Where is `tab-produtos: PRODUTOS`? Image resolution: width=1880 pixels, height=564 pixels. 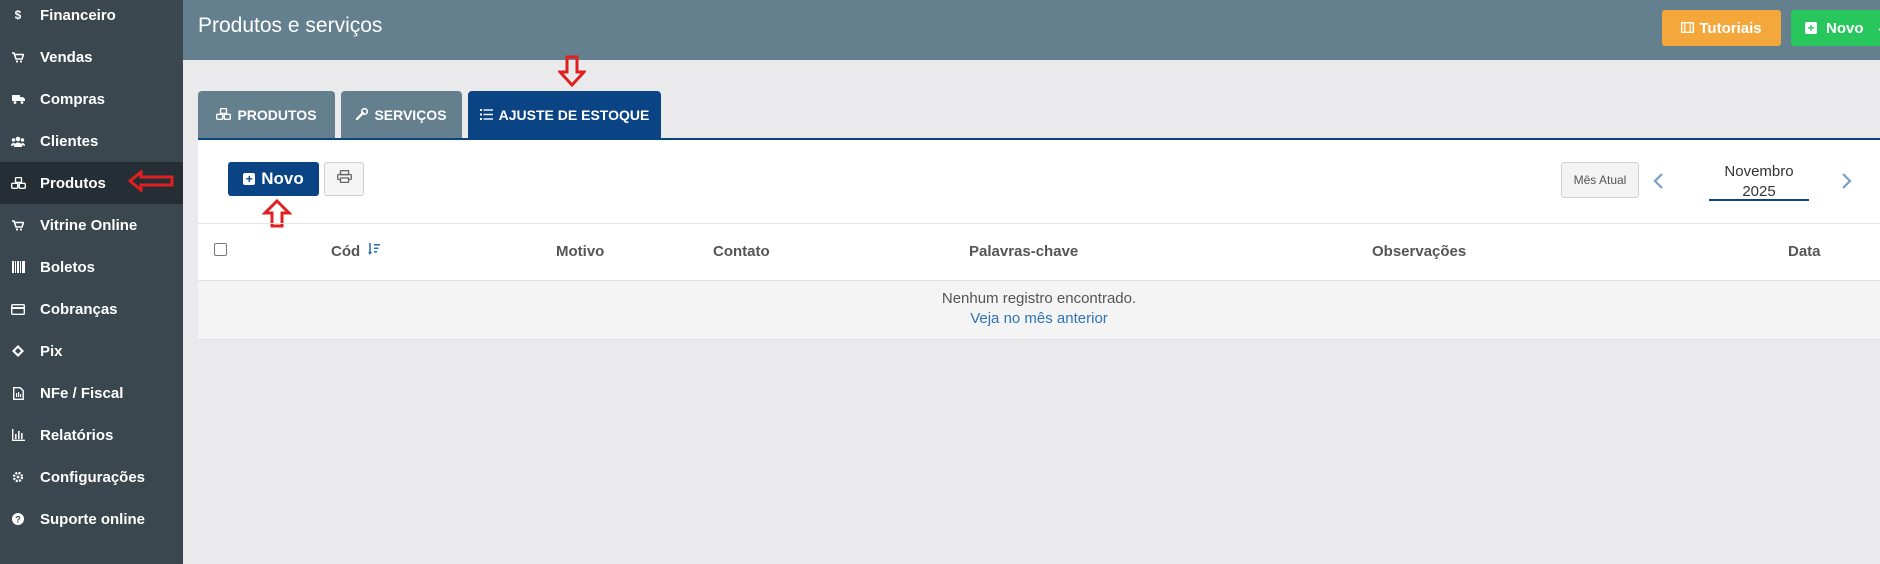 tab-produtos: PRODUTOS is located at coordinates (266, 114).